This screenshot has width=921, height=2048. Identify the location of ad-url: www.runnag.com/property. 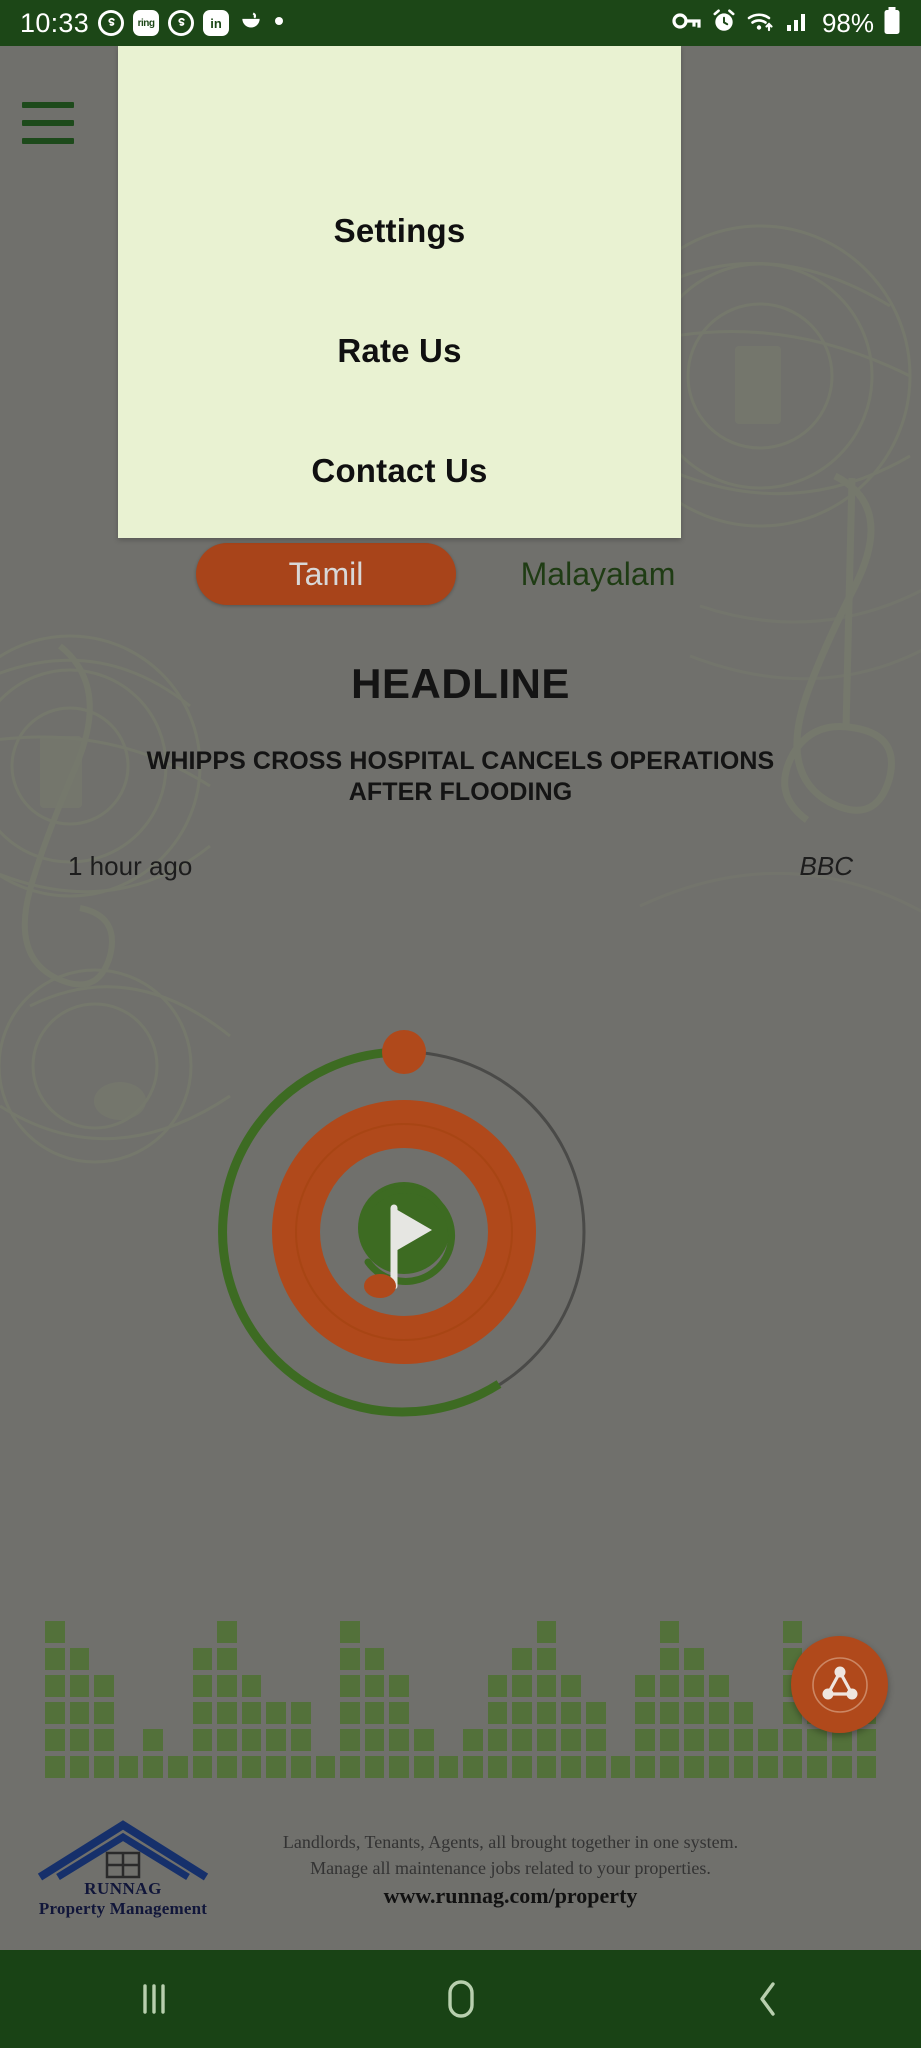
(510, 1896).